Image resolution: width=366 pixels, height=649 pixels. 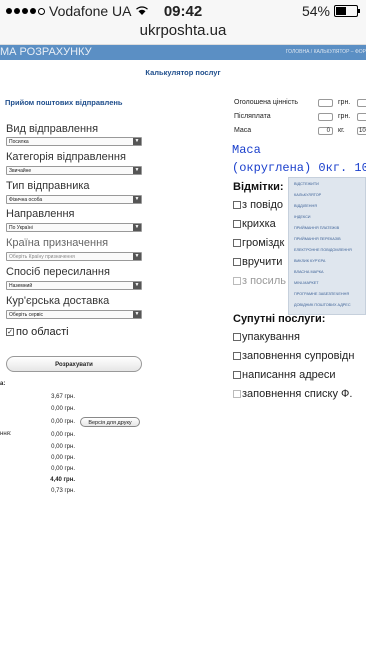 What do you see at coordinates (63, 491) in the screenshot?
I see `result-value: 0,73 грн.` at bounding box center [63, 491].